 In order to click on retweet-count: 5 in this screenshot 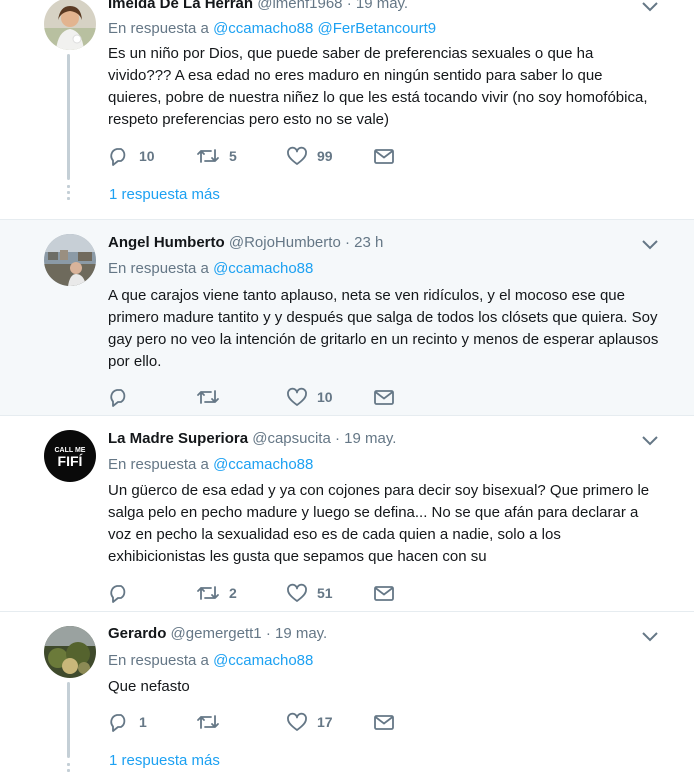, I will do `click(233, 156)`.